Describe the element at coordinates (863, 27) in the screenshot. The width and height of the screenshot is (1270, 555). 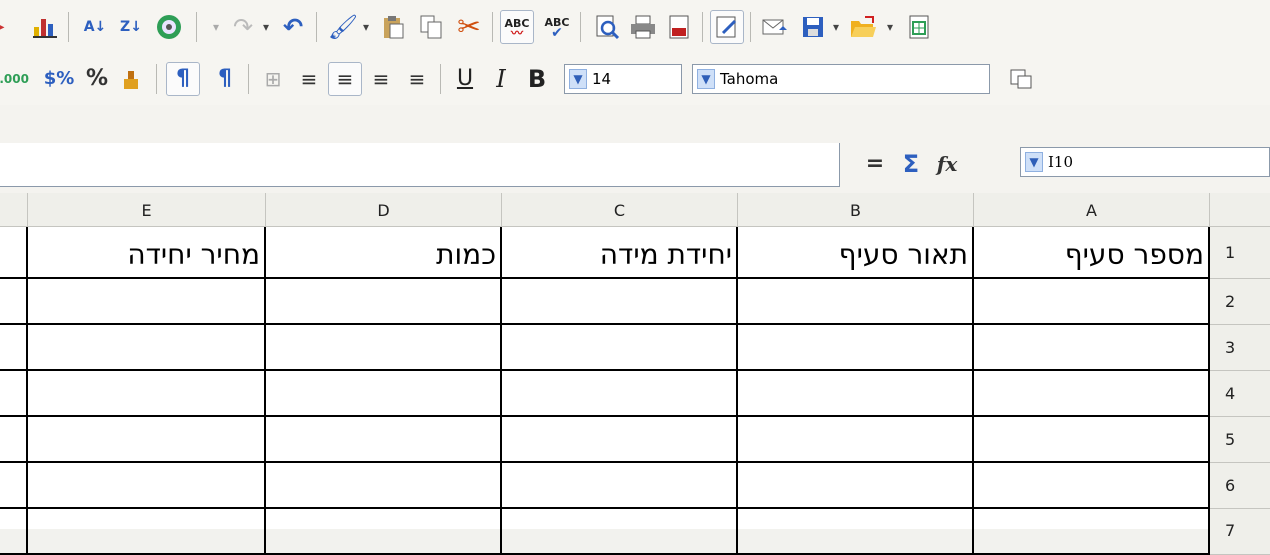
I see `open-icon` at that location.